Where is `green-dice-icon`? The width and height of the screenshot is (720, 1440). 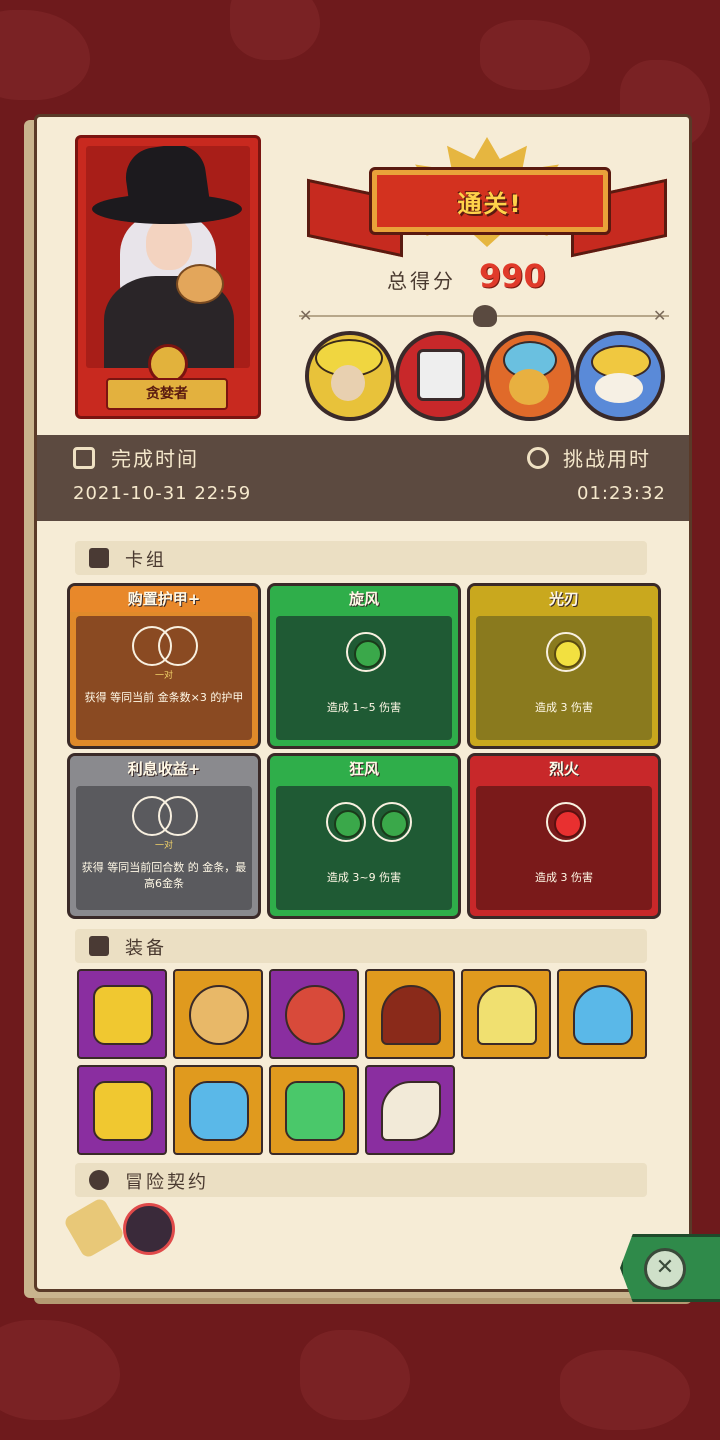
green-dice-icon is located at coordinates (314, 1110).